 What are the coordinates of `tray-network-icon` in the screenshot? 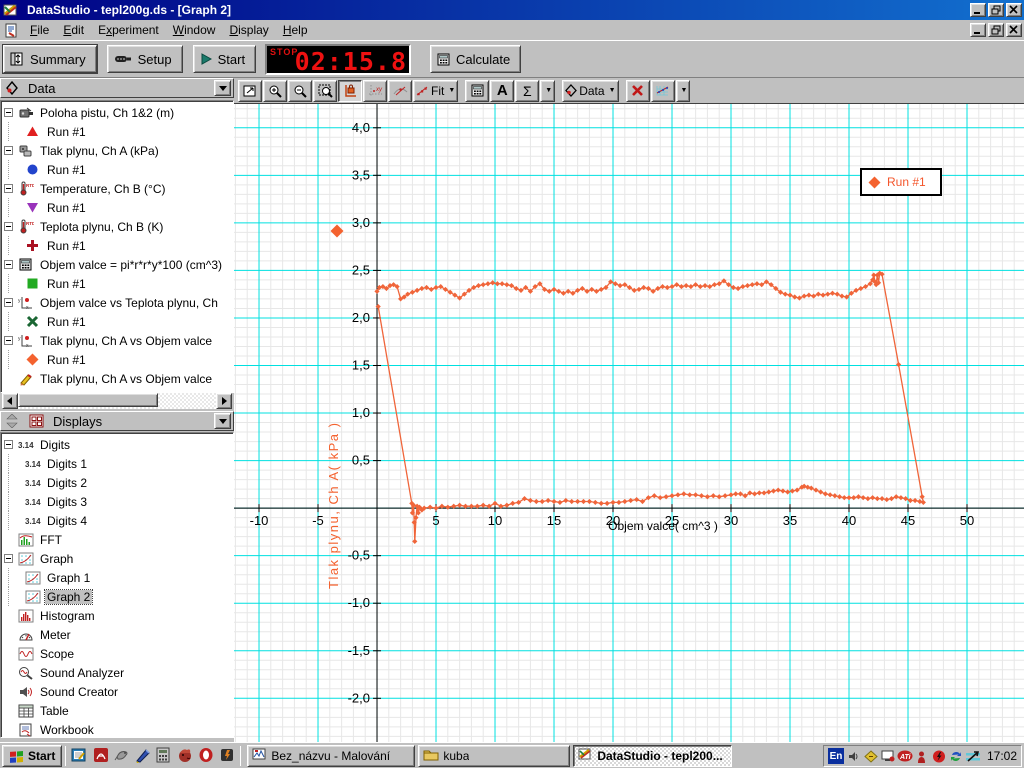 It's located at (973, 756).